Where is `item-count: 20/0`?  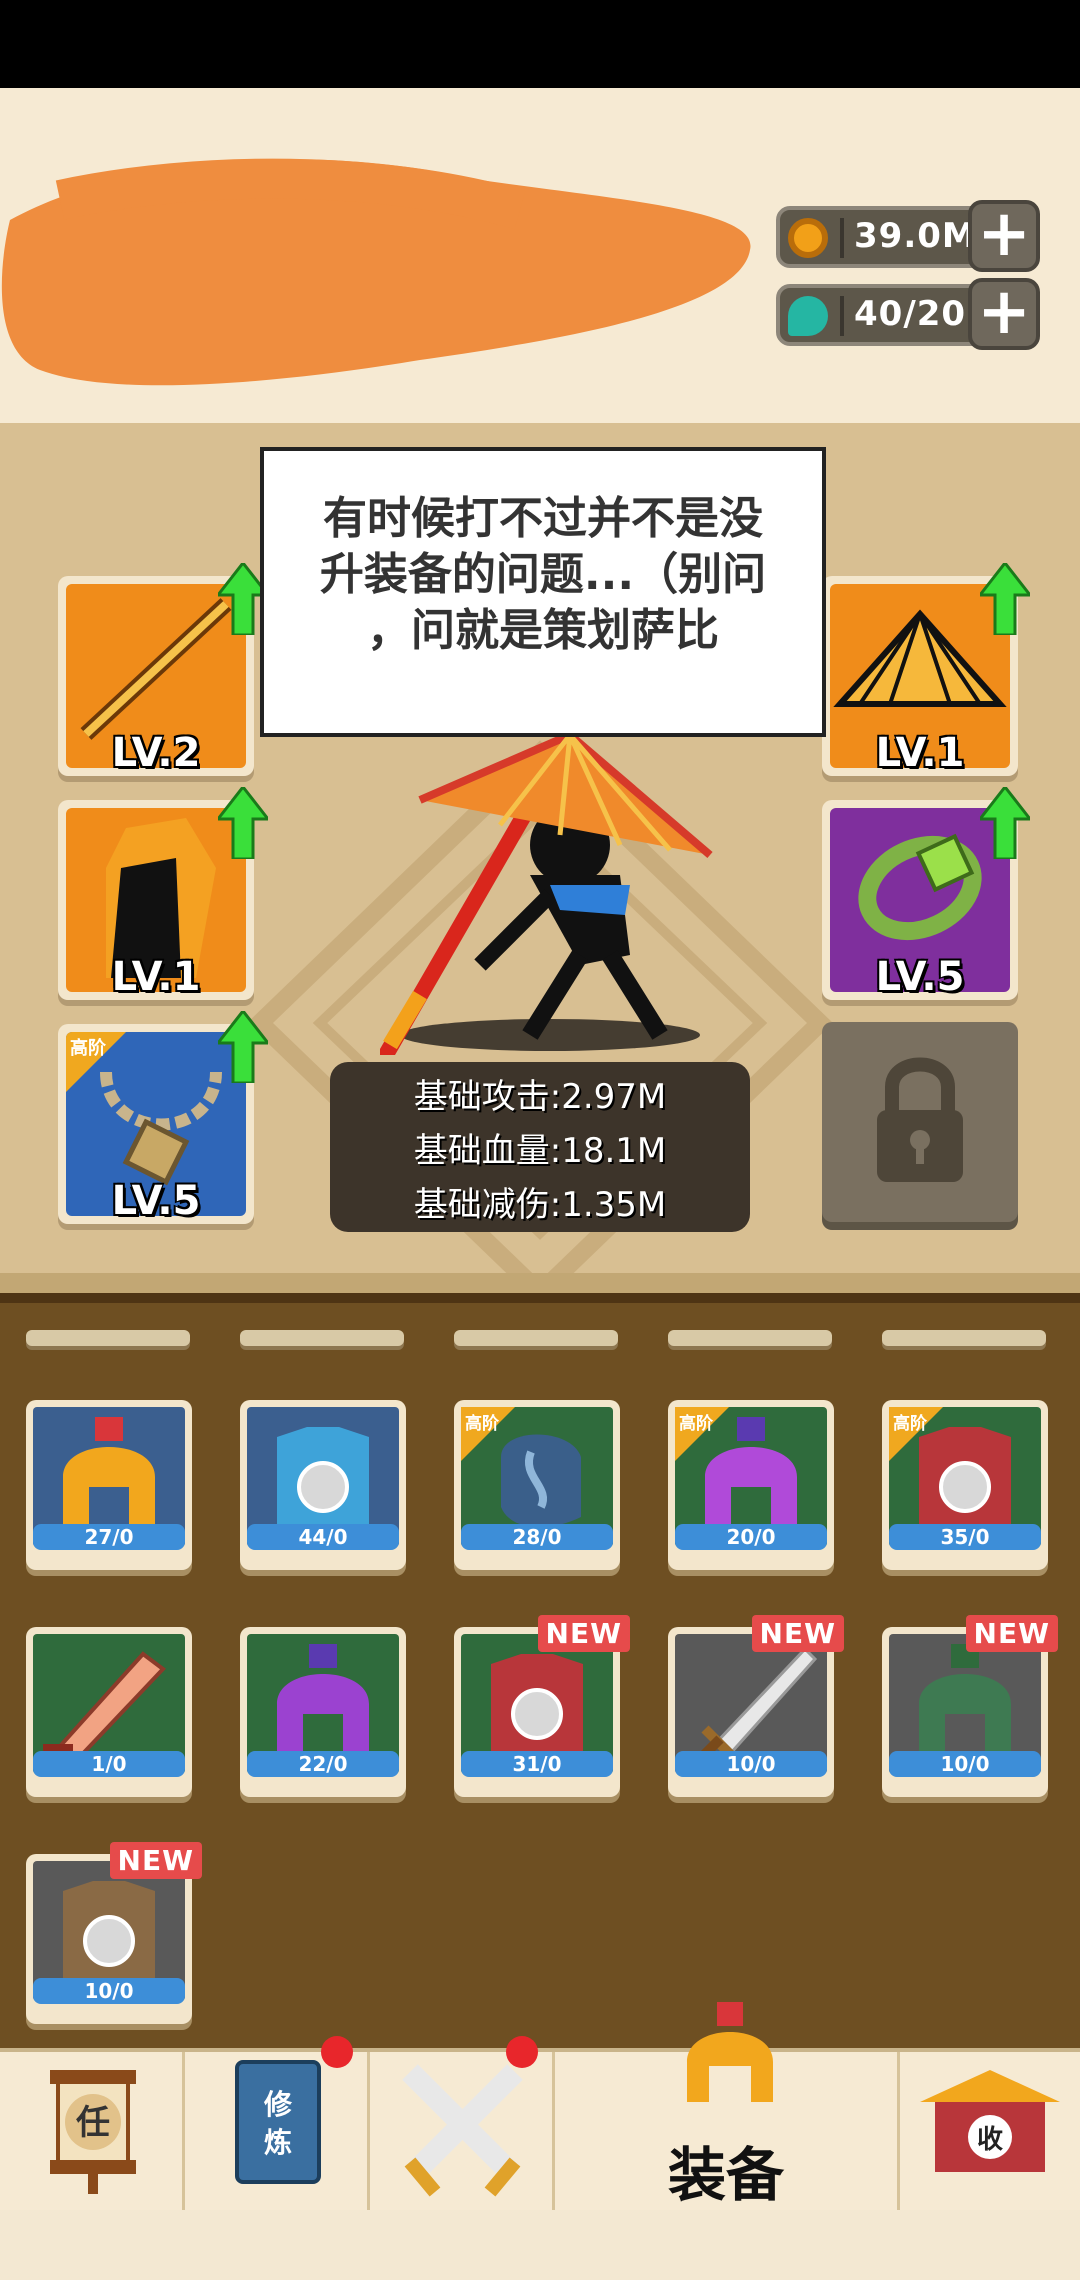
item-count: 20/0 is located at coordinates (751, 1537).